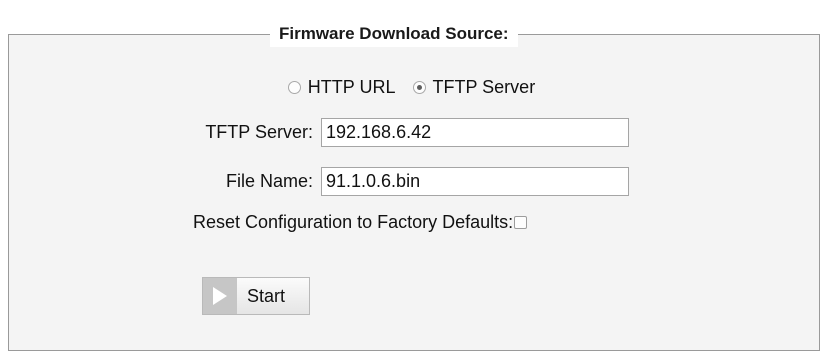 The image size is (823, 356). I want to click on http-url-label: HTTP URL, so click(351, 87).